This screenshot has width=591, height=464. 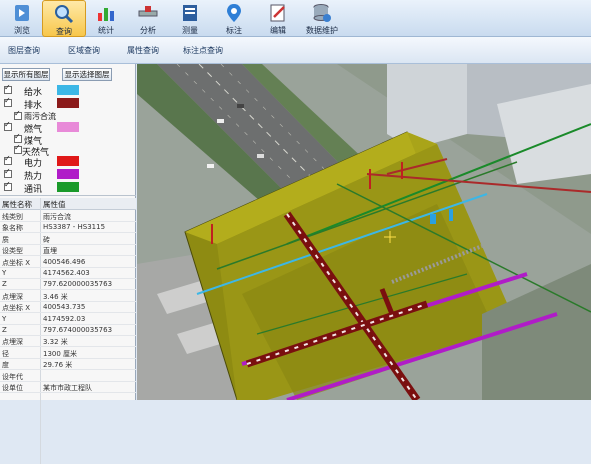 What do you see at coordinates (148, 11) in the screenshot?
I see `analysis-icon` at bounding box center [148, 11].